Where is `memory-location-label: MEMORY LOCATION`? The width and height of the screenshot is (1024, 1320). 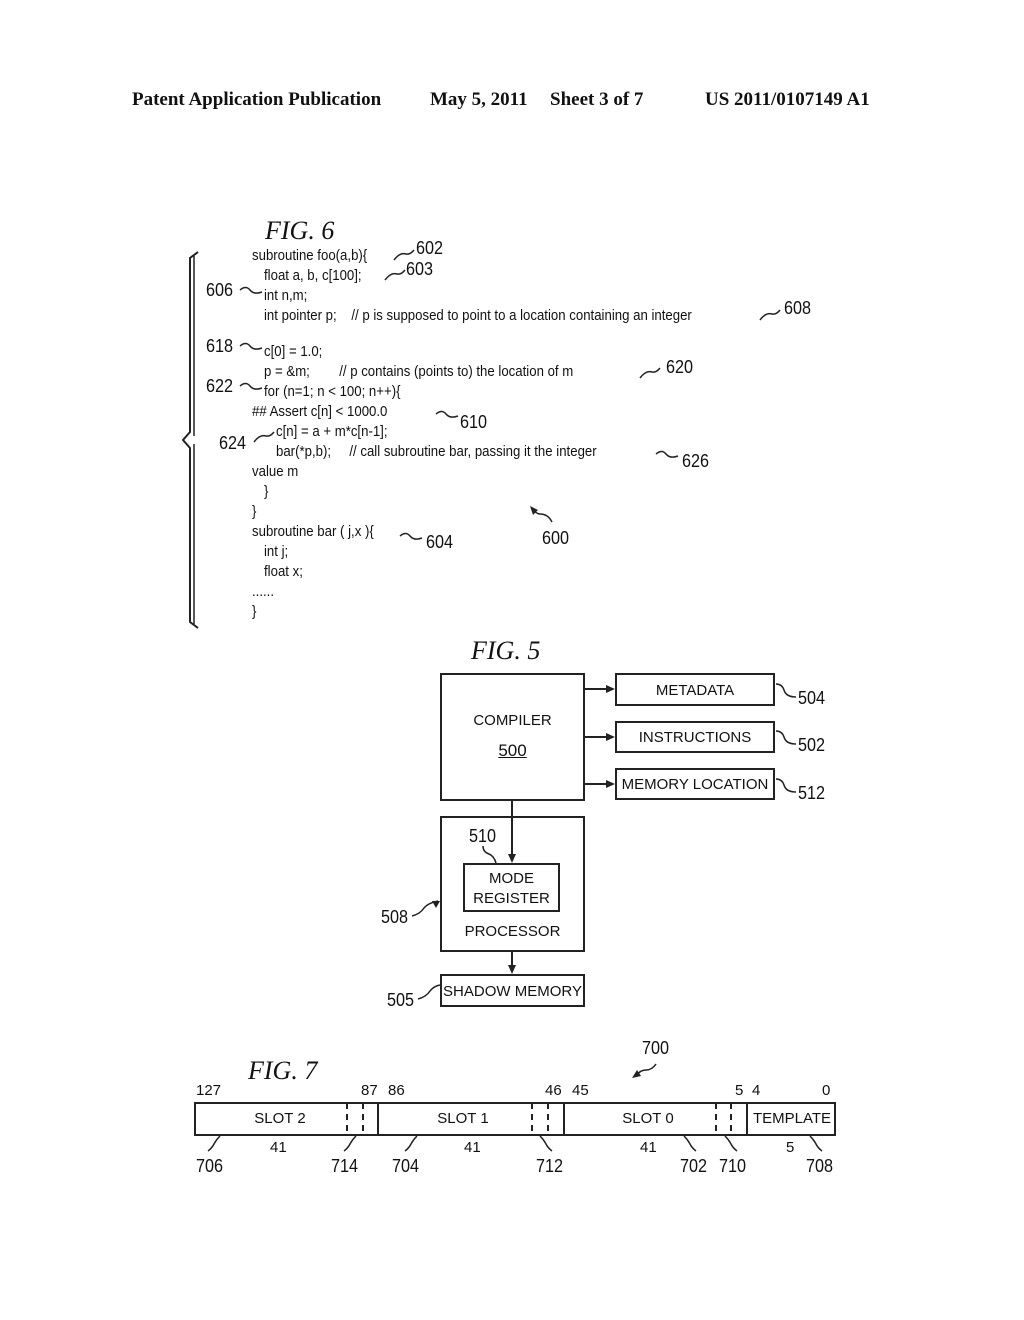
memory-location-label: MEMORY LOCATION is located at coordinates (695, 784).